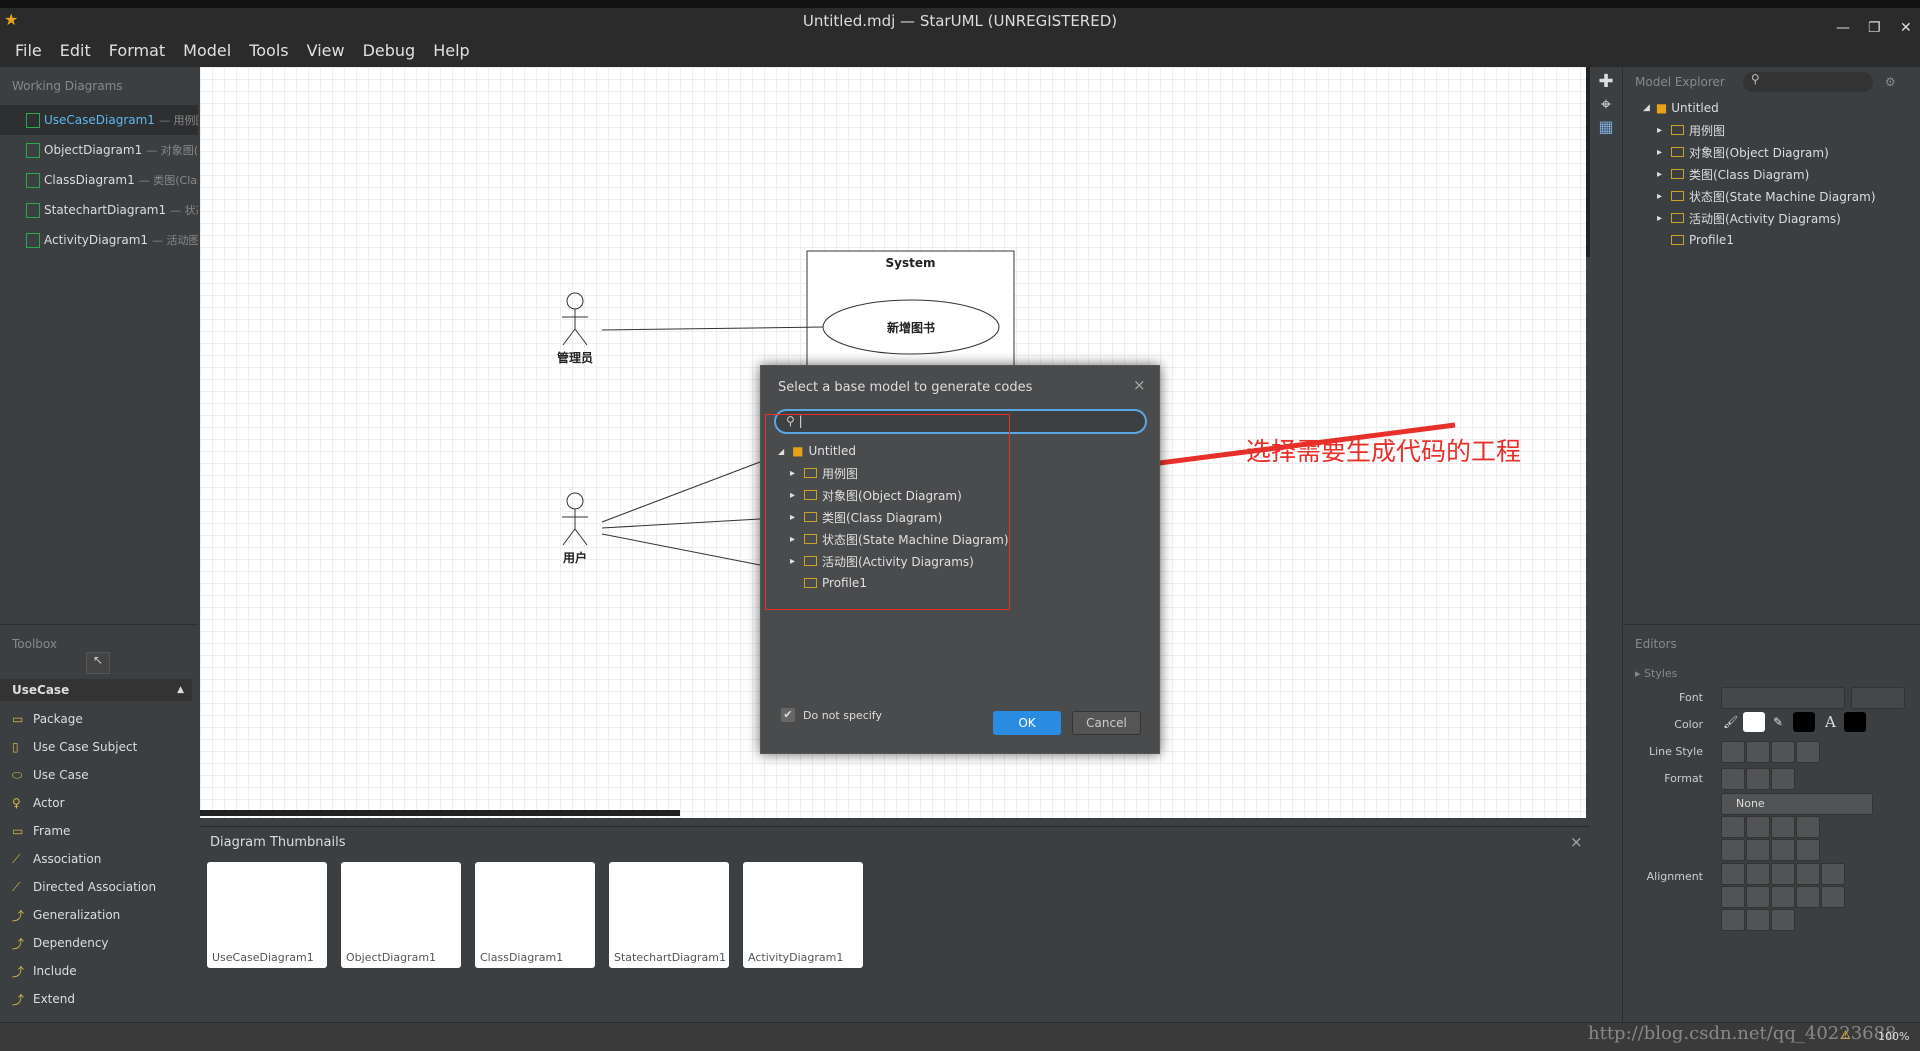 The width and height of the screenshot is (1920, 1051). I want to click on horizontal-scrollbar, so click(440, 813).